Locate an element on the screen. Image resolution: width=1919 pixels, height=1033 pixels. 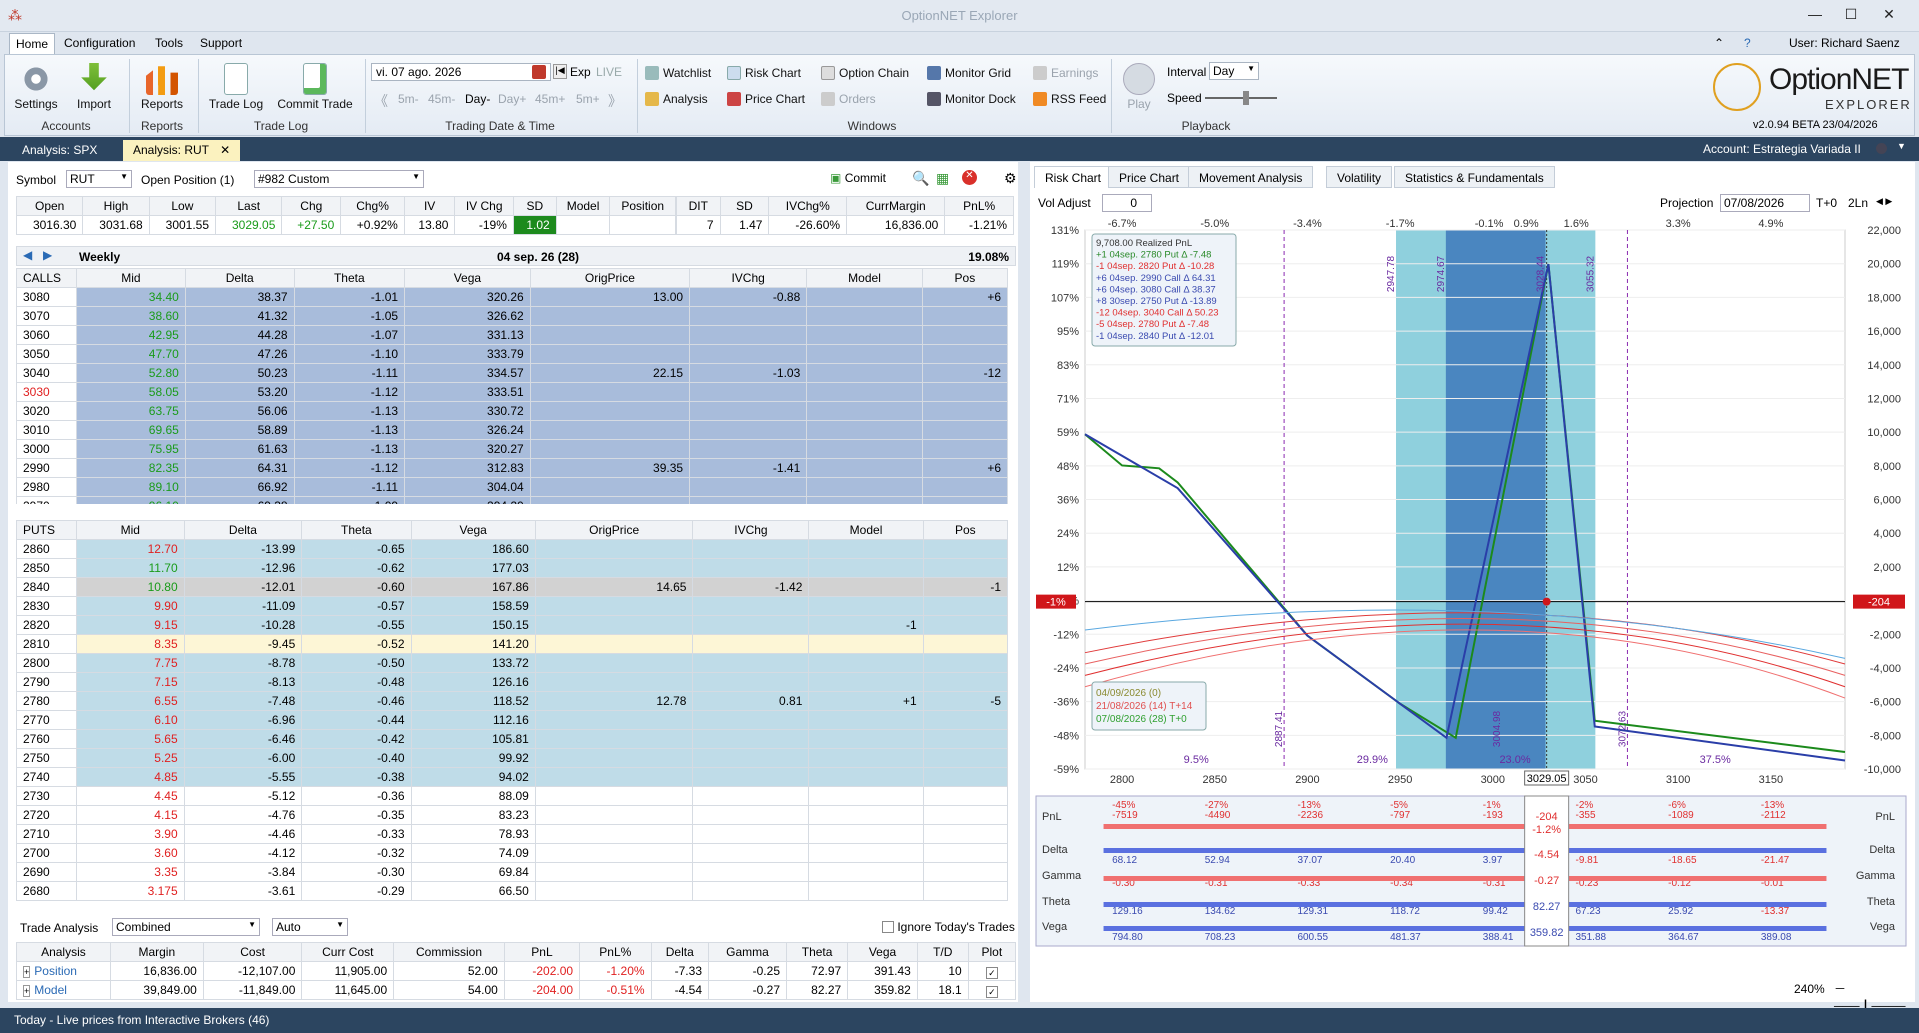
calls-row: 2980 89.10 66.92 -1.11 304.04 is located at coordinates (512, 487).